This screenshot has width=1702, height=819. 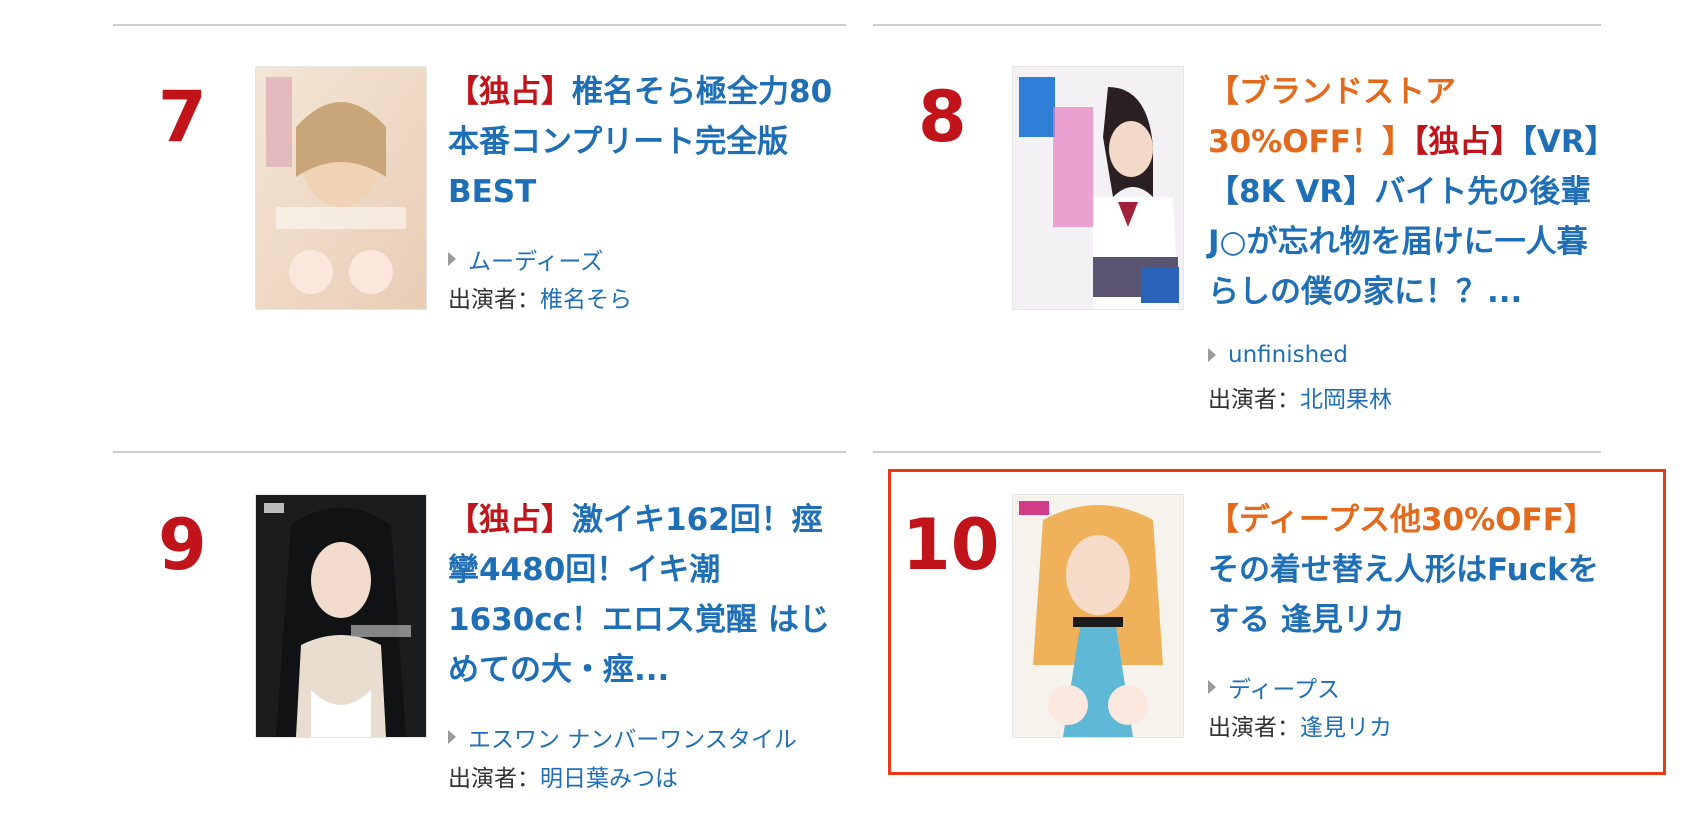 I want to click on cast-line: 出演者：北岡果林, so click(x=1300, y=397).